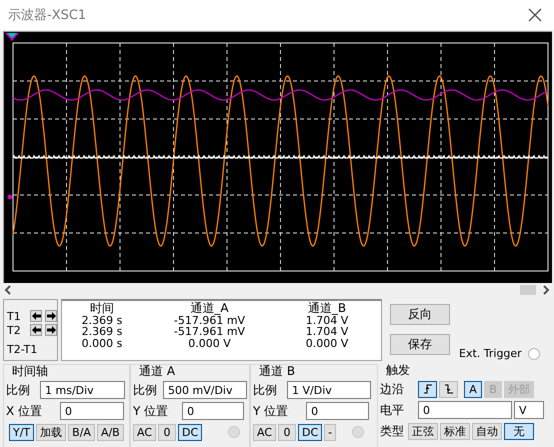 This screenshot has height=447, width=554. What do you see at coordinates (420, 314) in the screenshot?
I see `reverse-button: 反向` at bounding box center [420, 314].